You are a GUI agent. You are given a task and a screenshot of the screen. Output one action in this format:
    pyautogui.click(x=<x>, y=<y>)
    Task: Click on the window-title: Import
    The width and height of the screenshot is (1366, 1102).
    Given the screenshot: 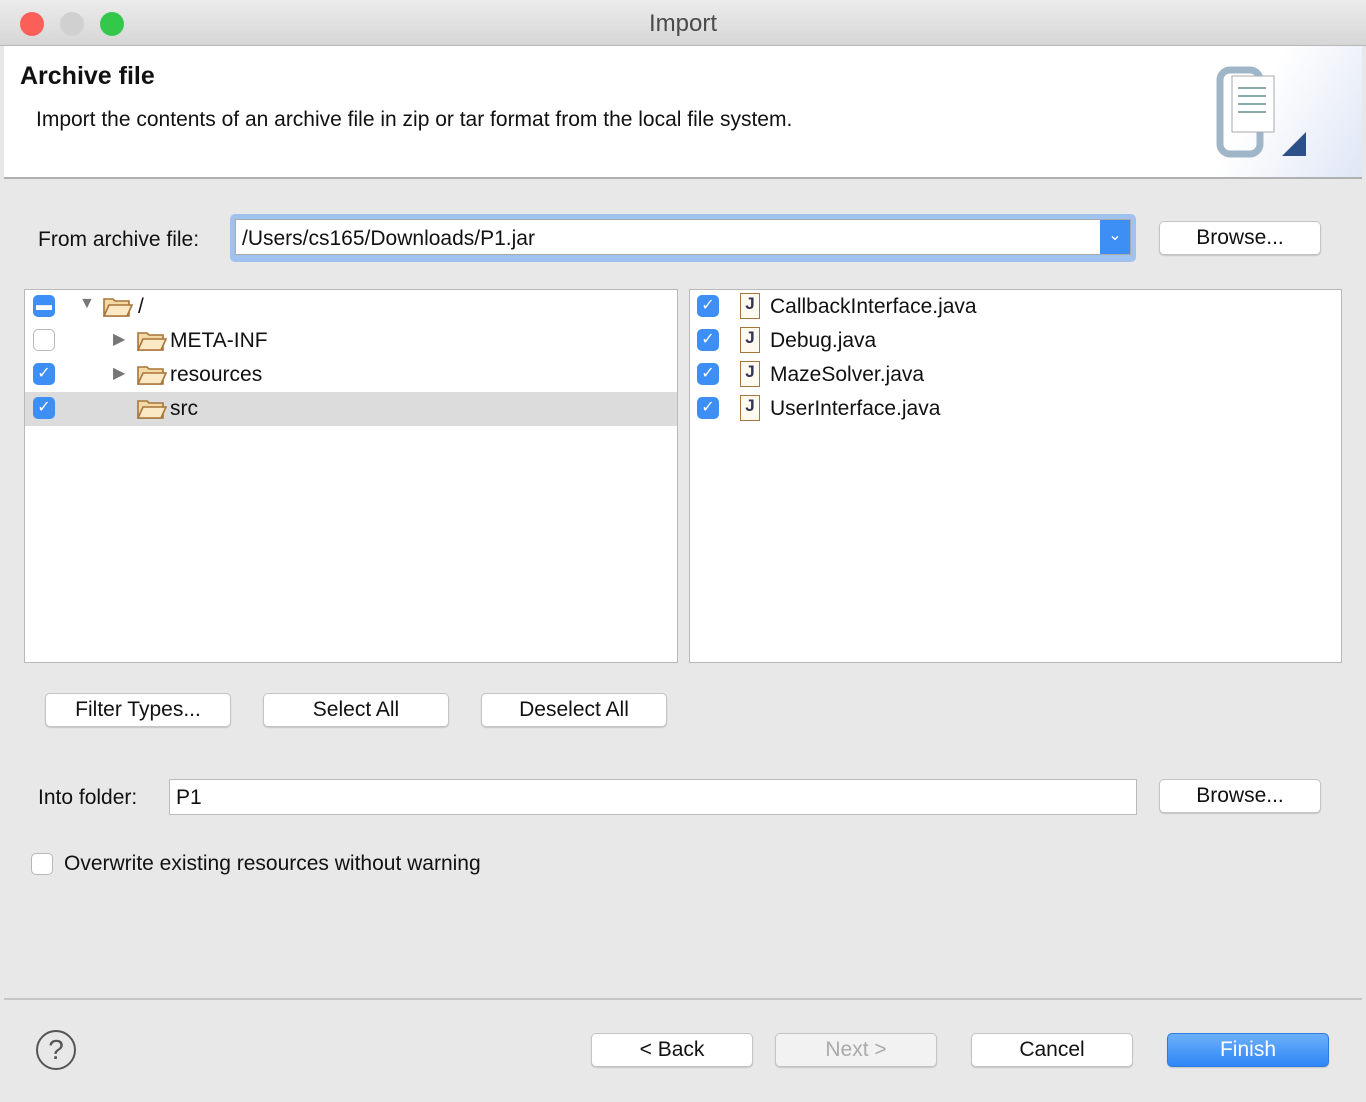 What is the action you would take?
    pyautogui.click(x=682, y=23)
    